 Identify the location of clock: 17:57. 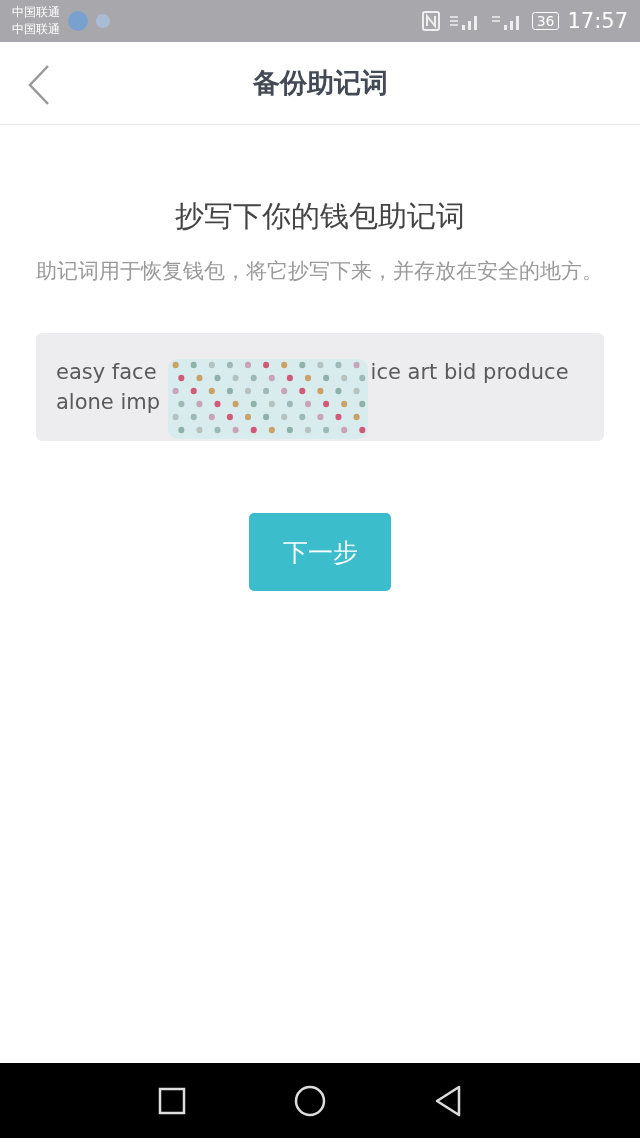
(597, 21).